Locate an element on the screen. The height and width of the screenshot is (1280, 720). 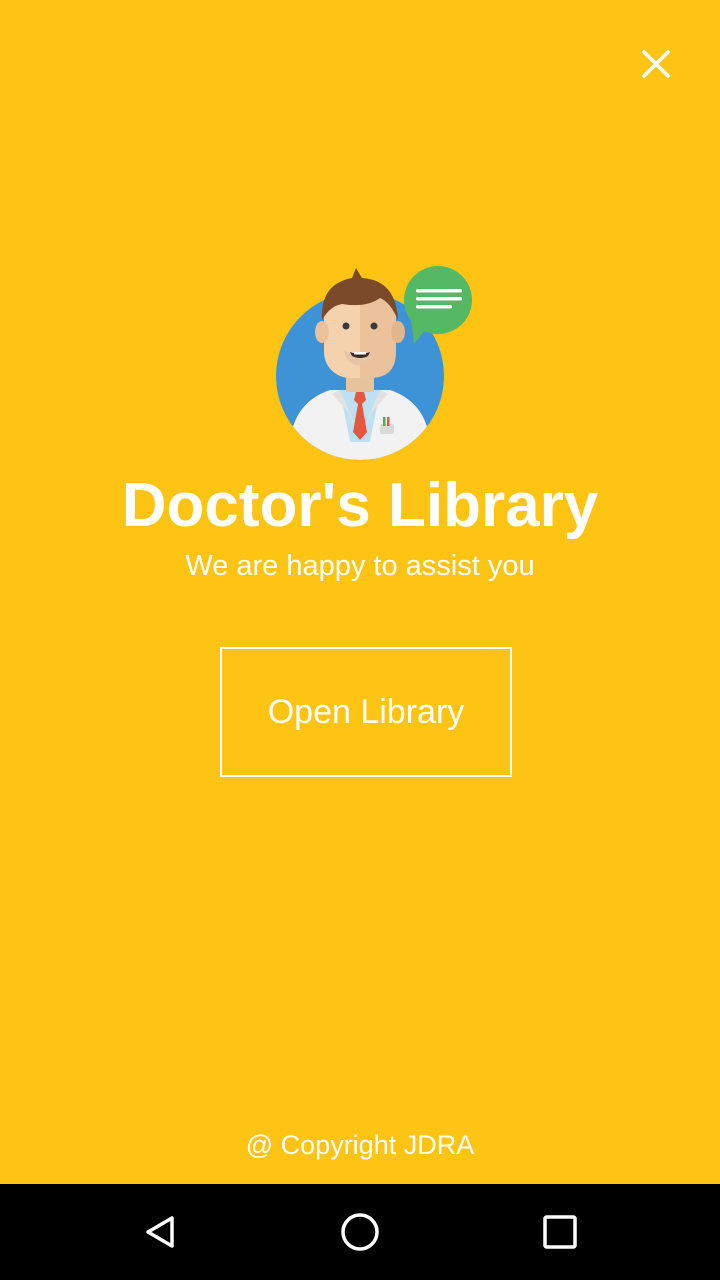
recents-icon is located at coordinates (560, 1232).